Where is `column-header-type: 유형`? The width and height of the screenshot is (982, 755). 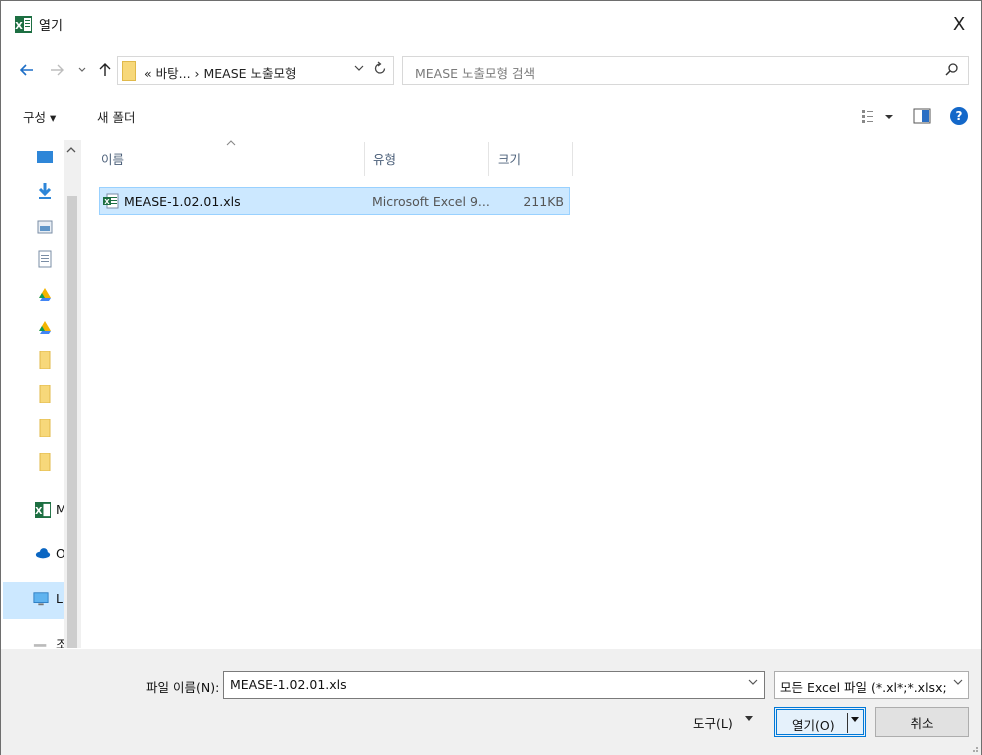
column-header-type: 유형 is located at coordinates (384, 158).